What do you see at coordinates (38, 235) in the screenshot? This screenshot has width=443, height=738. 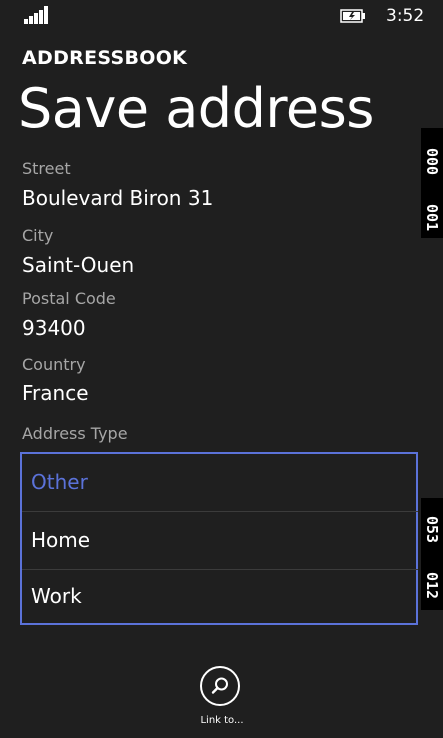 I see `city-label: City` at bounding box center [38, 235].